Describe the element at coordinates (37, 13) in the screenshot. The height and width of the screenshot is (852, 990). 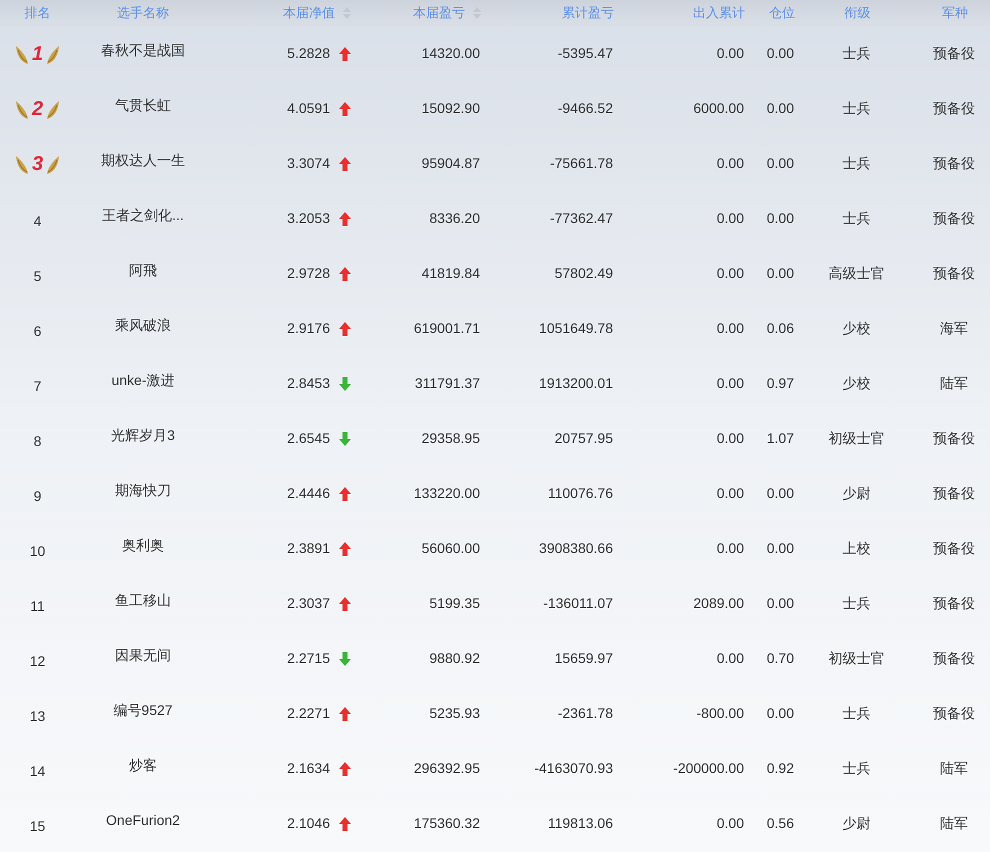
I see `column-header: 排名` at that location.